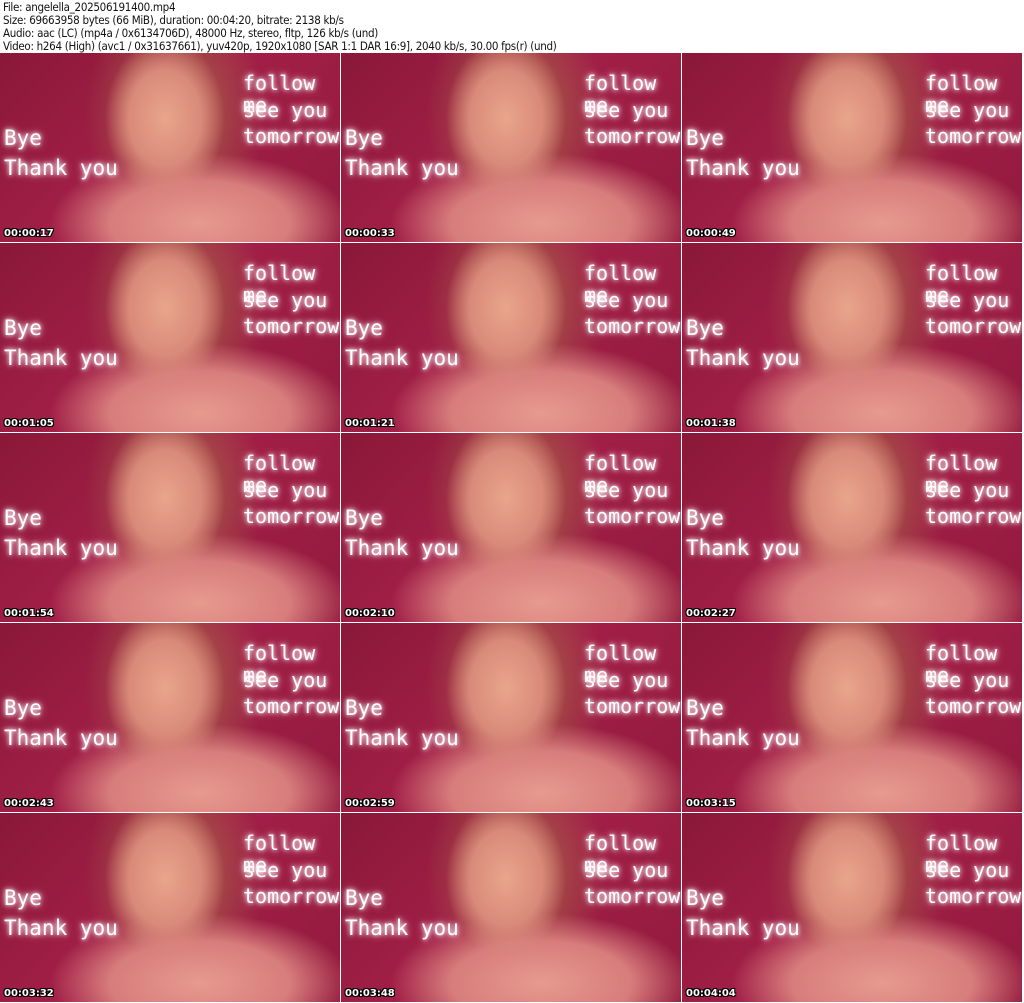  Describe the element at coordinates (29, 233) in the screenshot. I see `thumbnail-timestamp: 00:00:17` at that location.